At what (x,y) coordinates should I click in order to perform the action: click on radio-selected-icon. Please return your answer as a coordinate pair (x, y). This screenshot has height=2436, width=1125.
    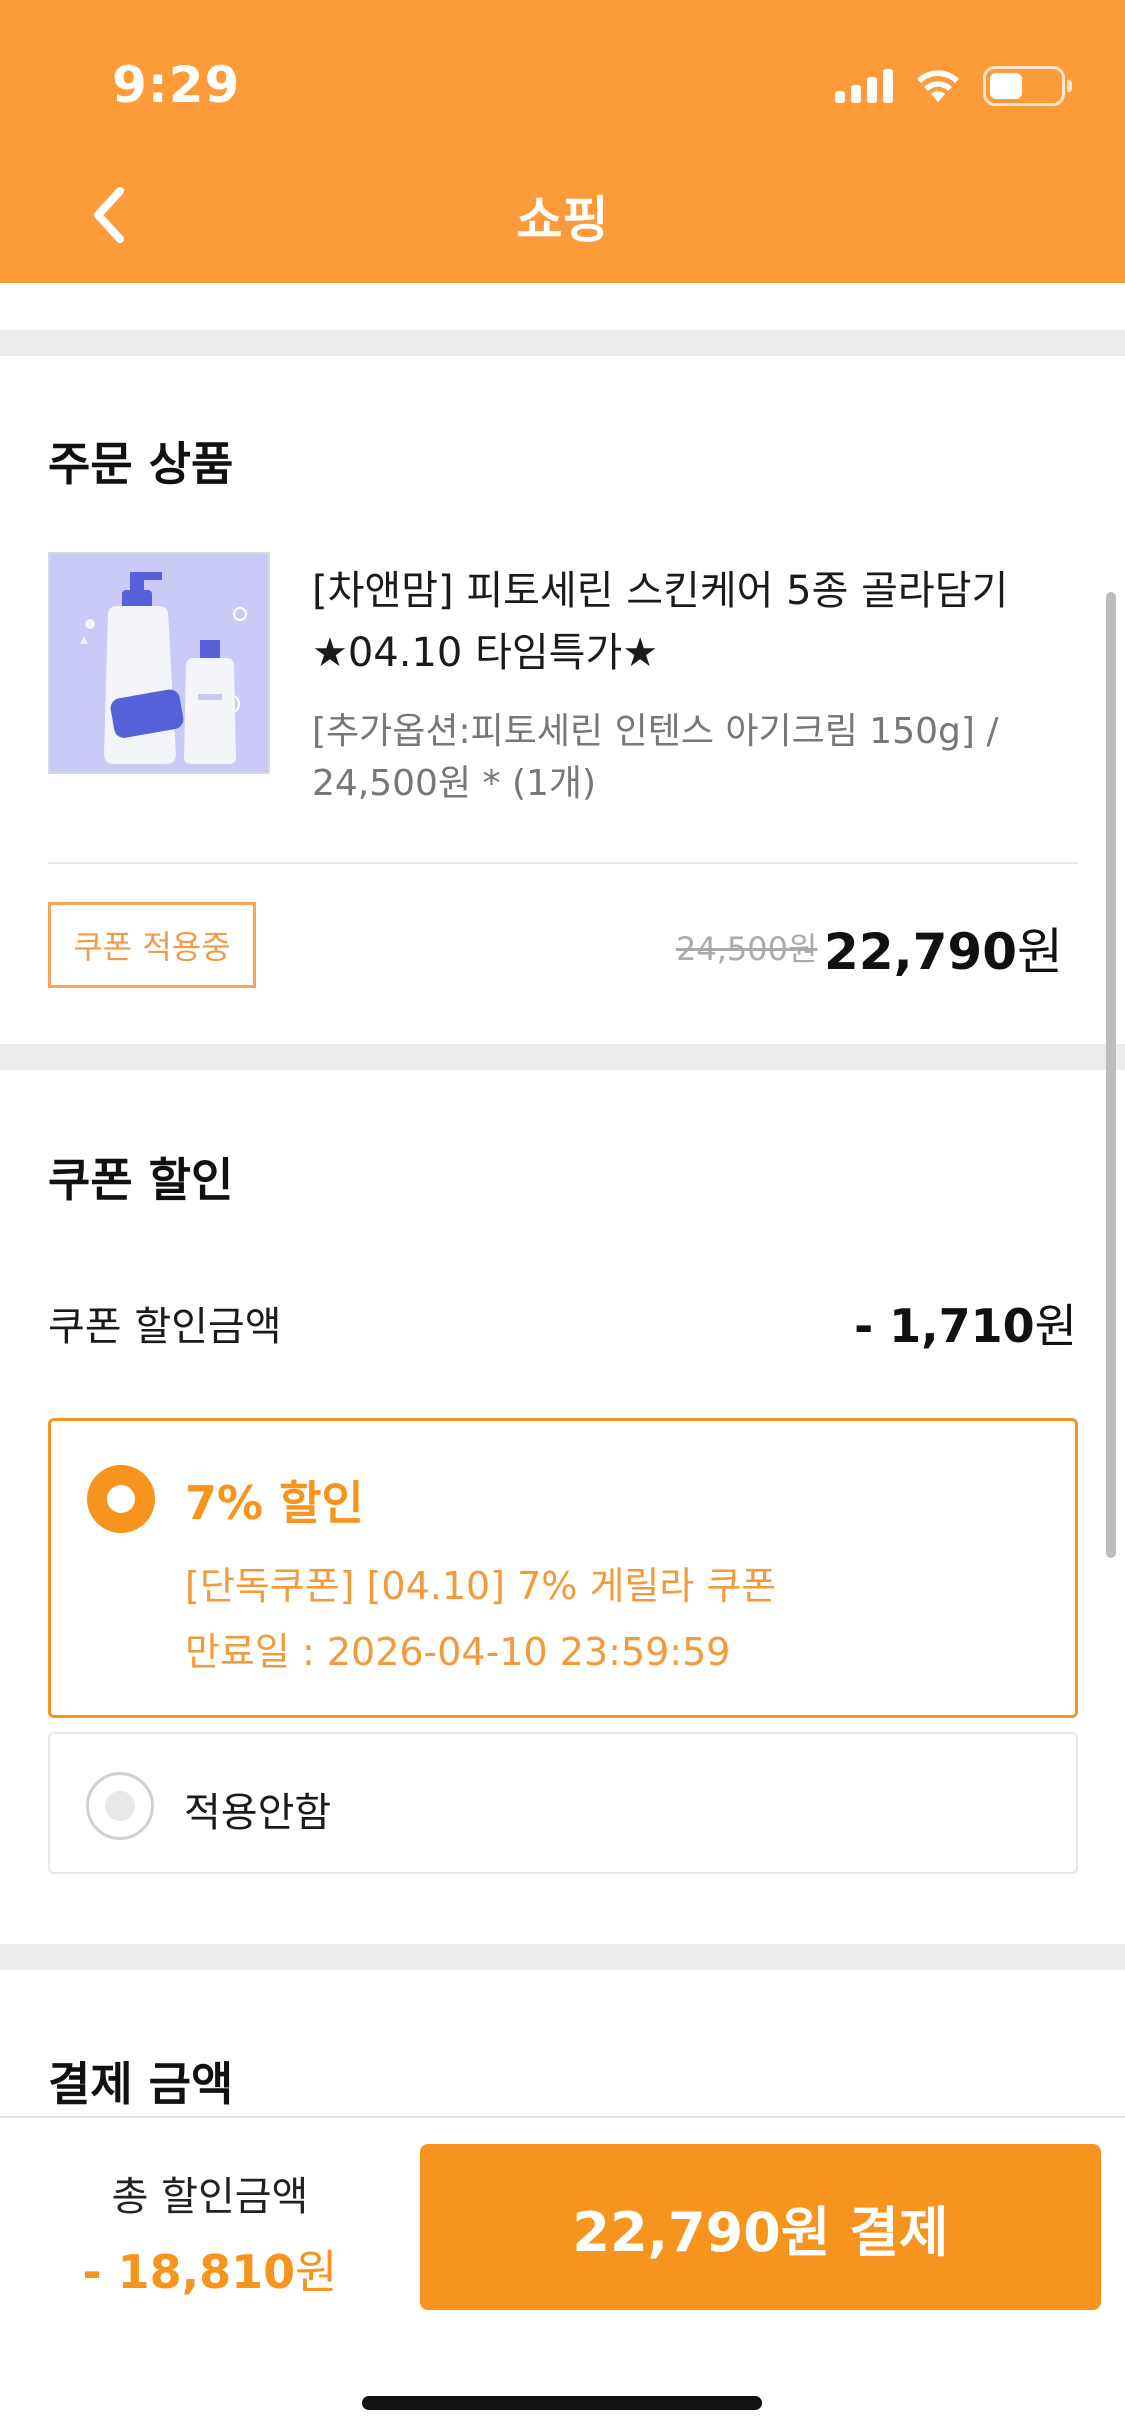
    Looking at the image, I should click on (121, 1499).